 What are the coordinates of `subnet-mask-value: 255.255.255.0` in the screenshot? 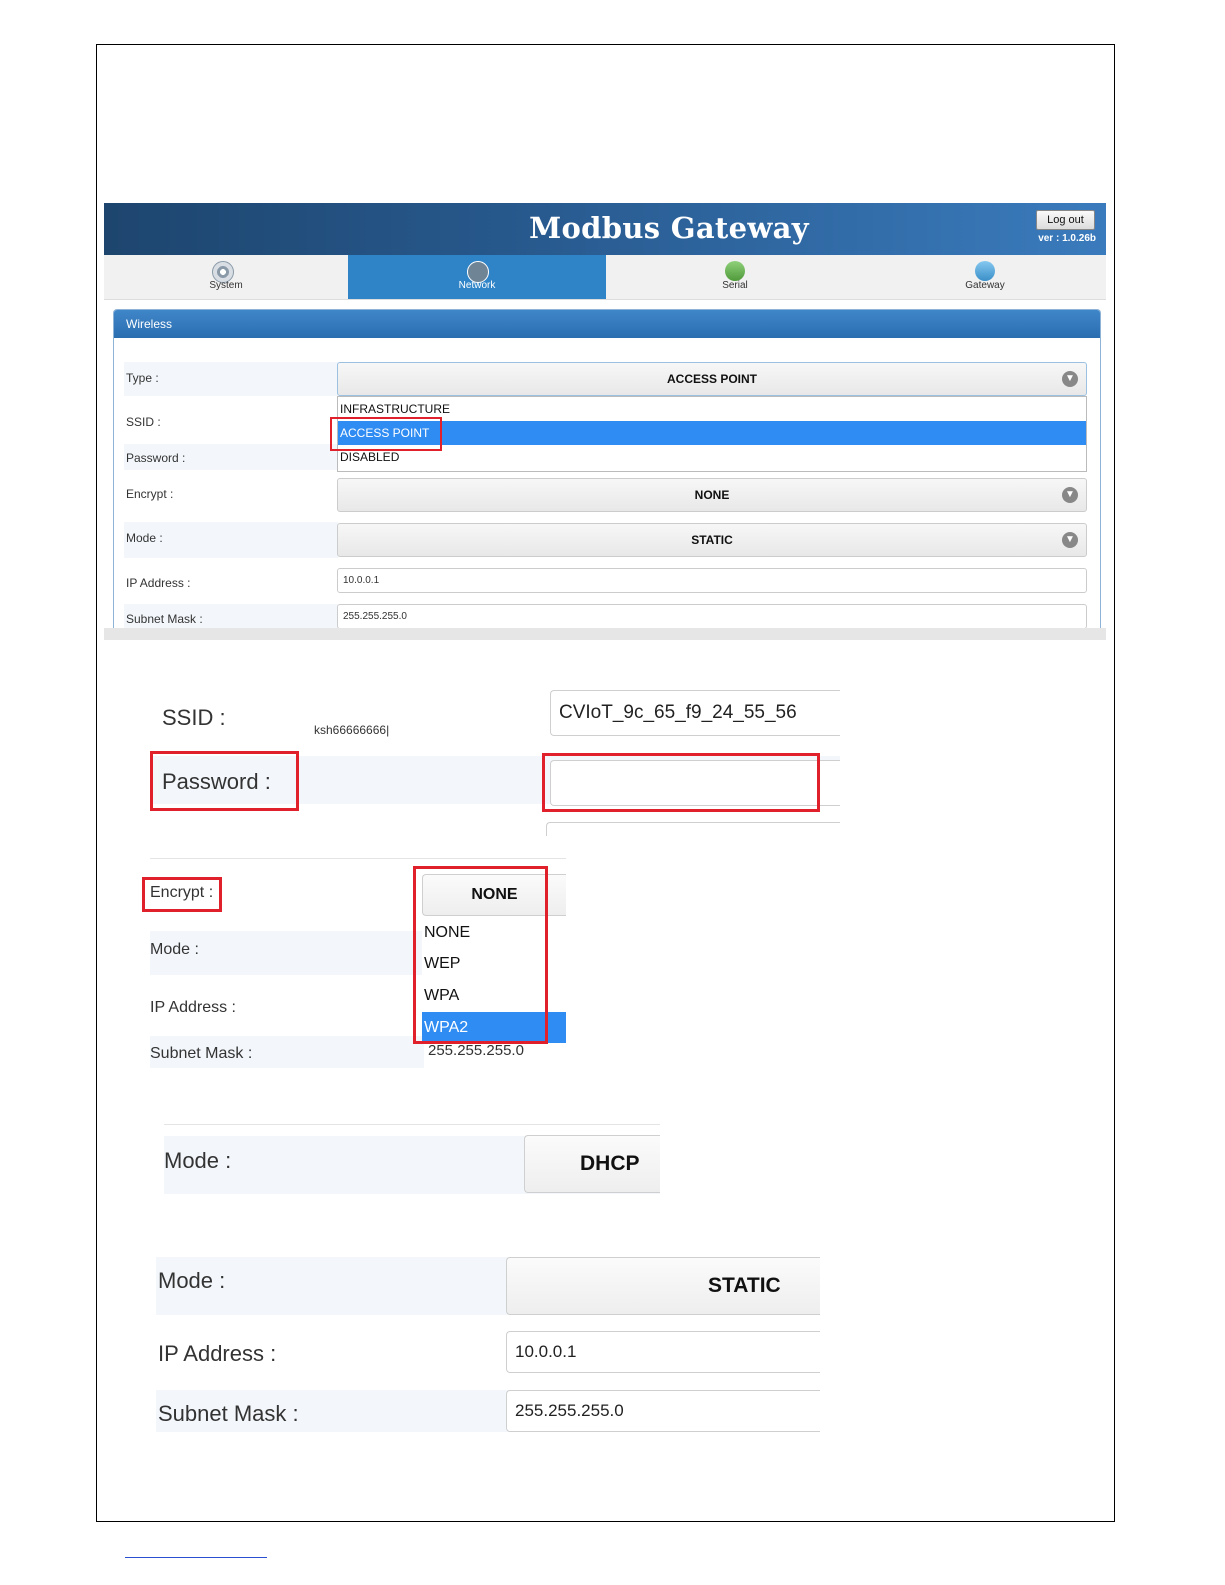 It's located at (476, 1050).